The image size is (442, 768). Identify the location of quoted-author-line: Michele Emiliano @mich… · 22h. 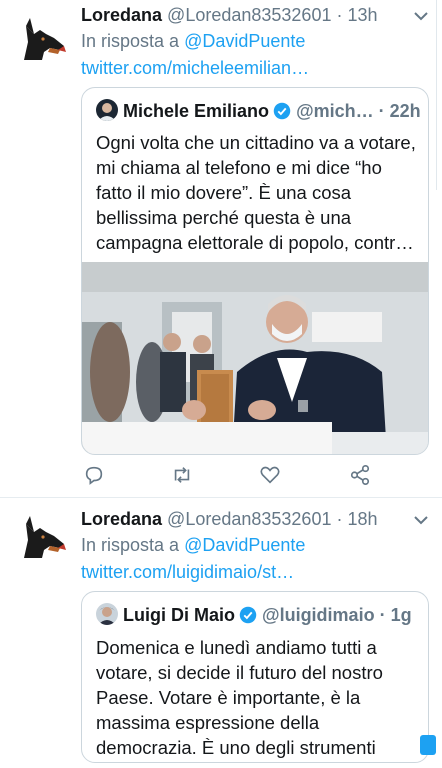
(272, 111).